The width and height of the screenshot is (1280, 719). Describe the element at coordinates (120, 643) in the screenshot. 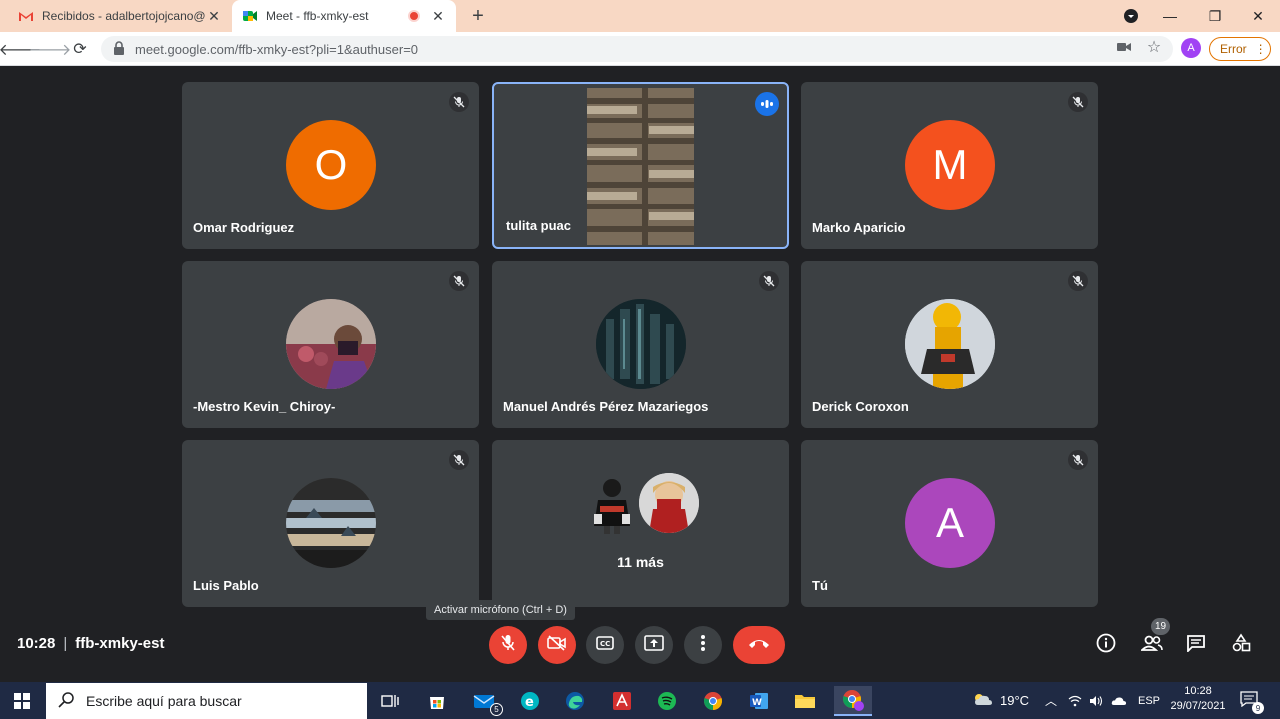

I see `meeting-code: ffb-xmky-est` at that location.